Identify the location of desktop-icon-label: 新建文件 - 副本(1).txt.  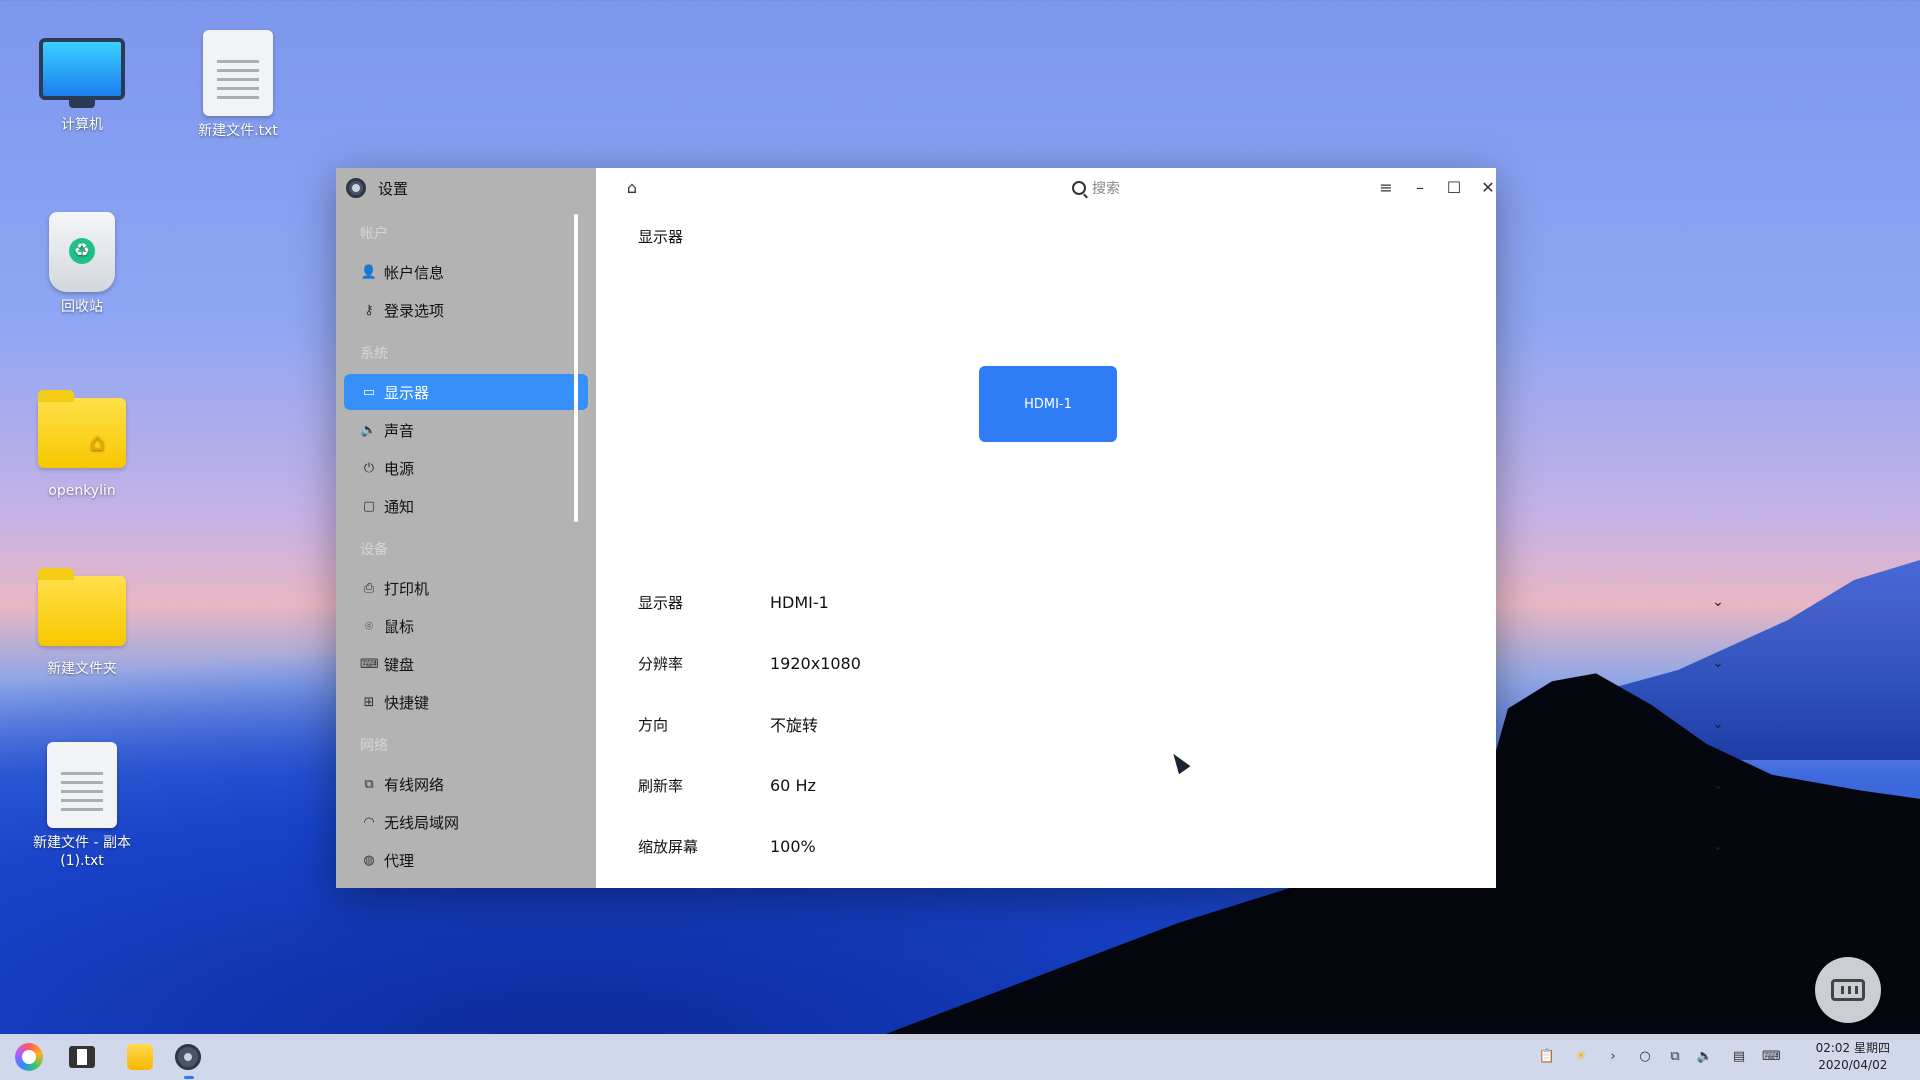
(82, 852).